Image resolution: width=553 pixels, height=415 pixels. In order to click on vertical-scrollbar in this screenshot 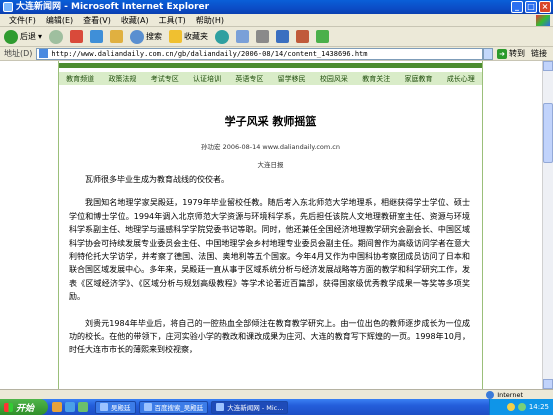, I will do `click(547, 225)`.